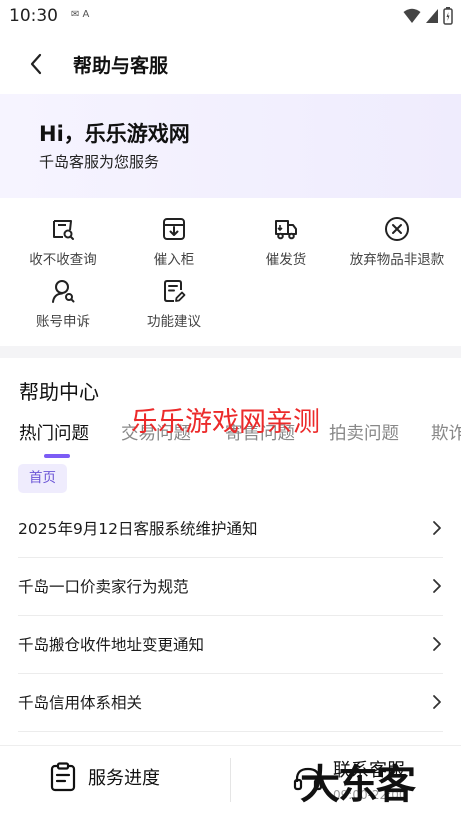 This screenshot has width=461, height=819. I want to click on list-item-title: 千岛搬仓收件地址变更通知, so click(111, 645).